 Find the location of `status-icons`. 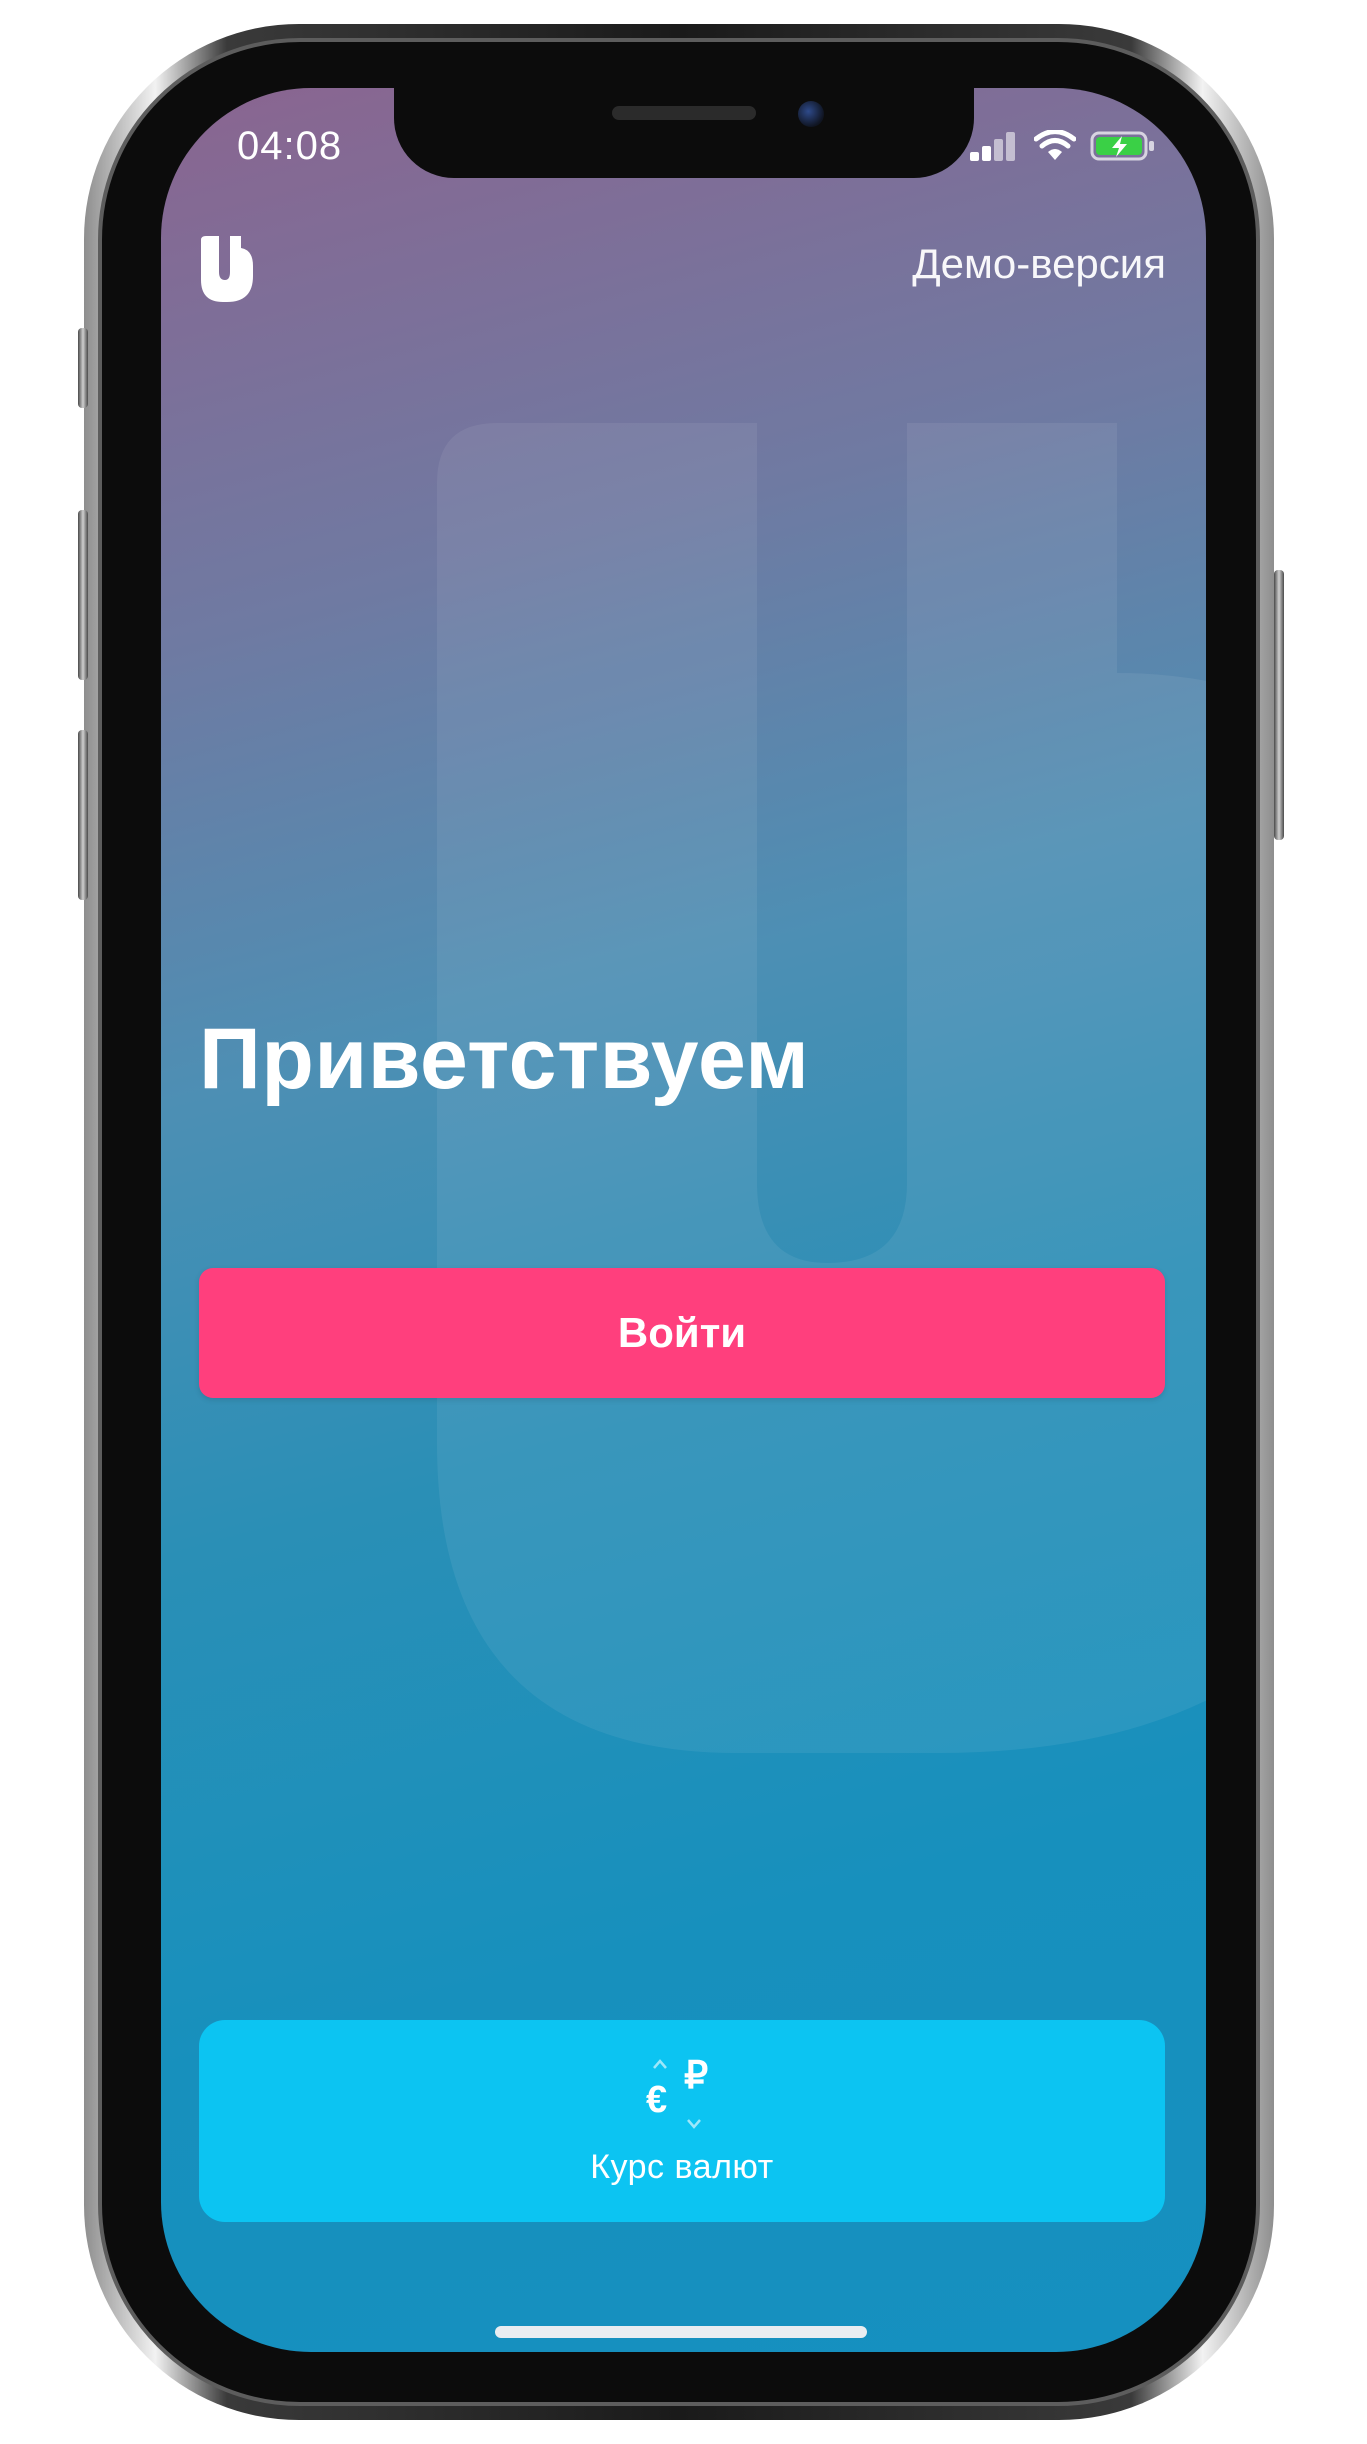

status-icons is located at coordinates (1062, 146).